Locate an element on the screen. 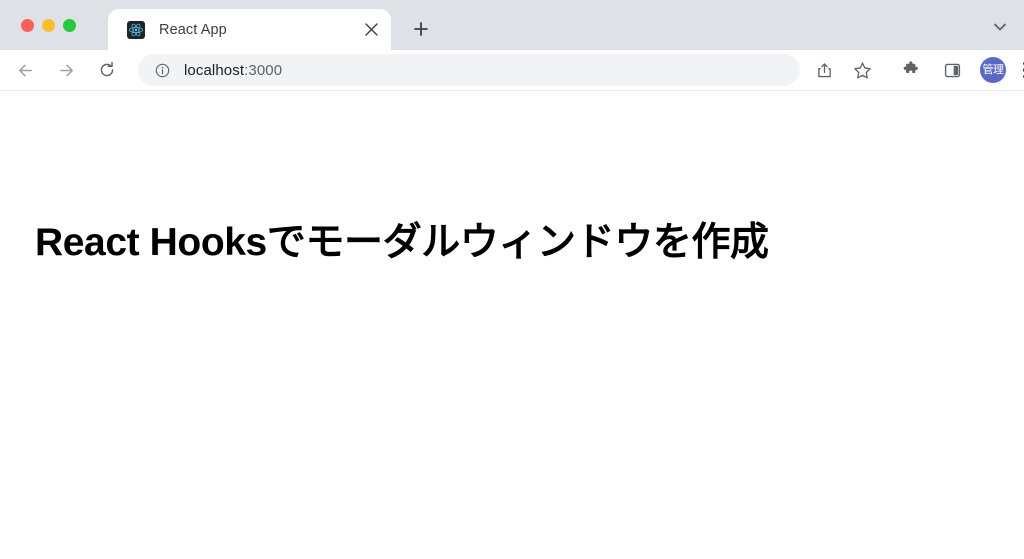  side-panel-icon is located at coordinates (952, 70).